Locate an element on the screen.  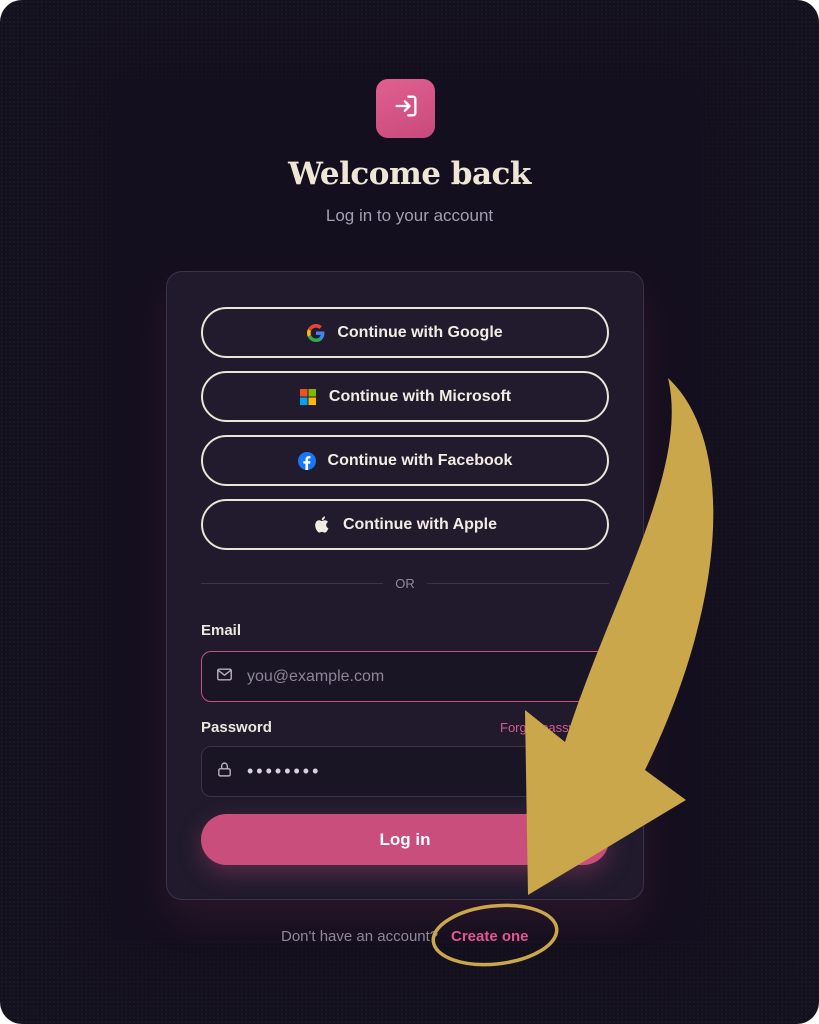
divider-or-text: OR is located at coordinates (405, 583).